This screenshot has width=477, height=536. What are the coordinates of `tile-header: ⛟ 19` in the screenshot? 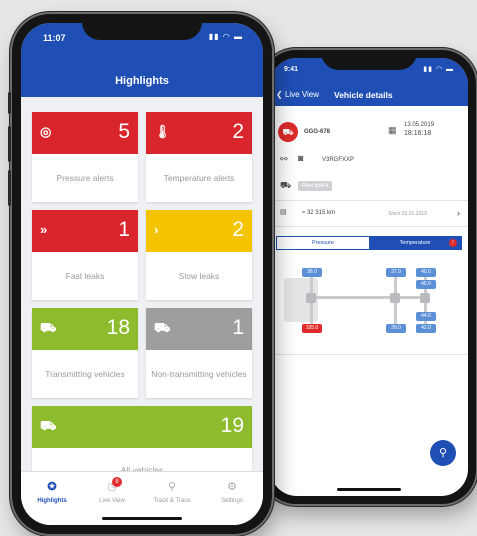 It's located at (142, 427).